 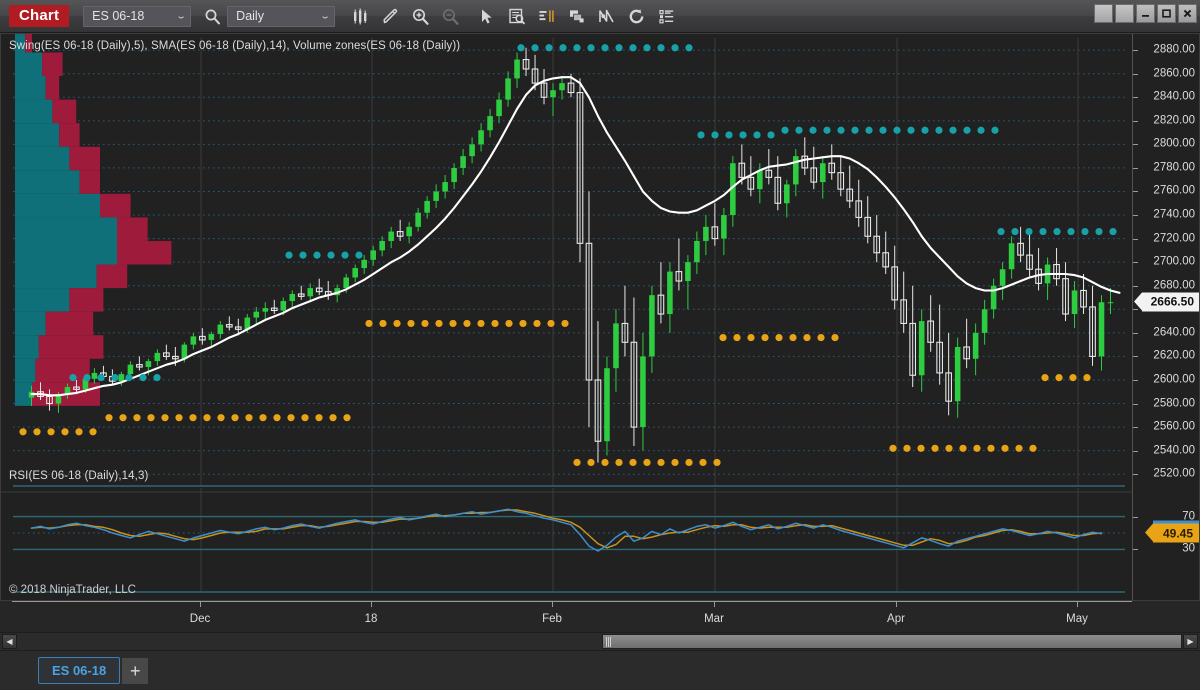 What do you see at coordinates (118, 16) in the screenshot?
I see `instrument-selector-value: ES 06-18` at bounding box center [118, 16].